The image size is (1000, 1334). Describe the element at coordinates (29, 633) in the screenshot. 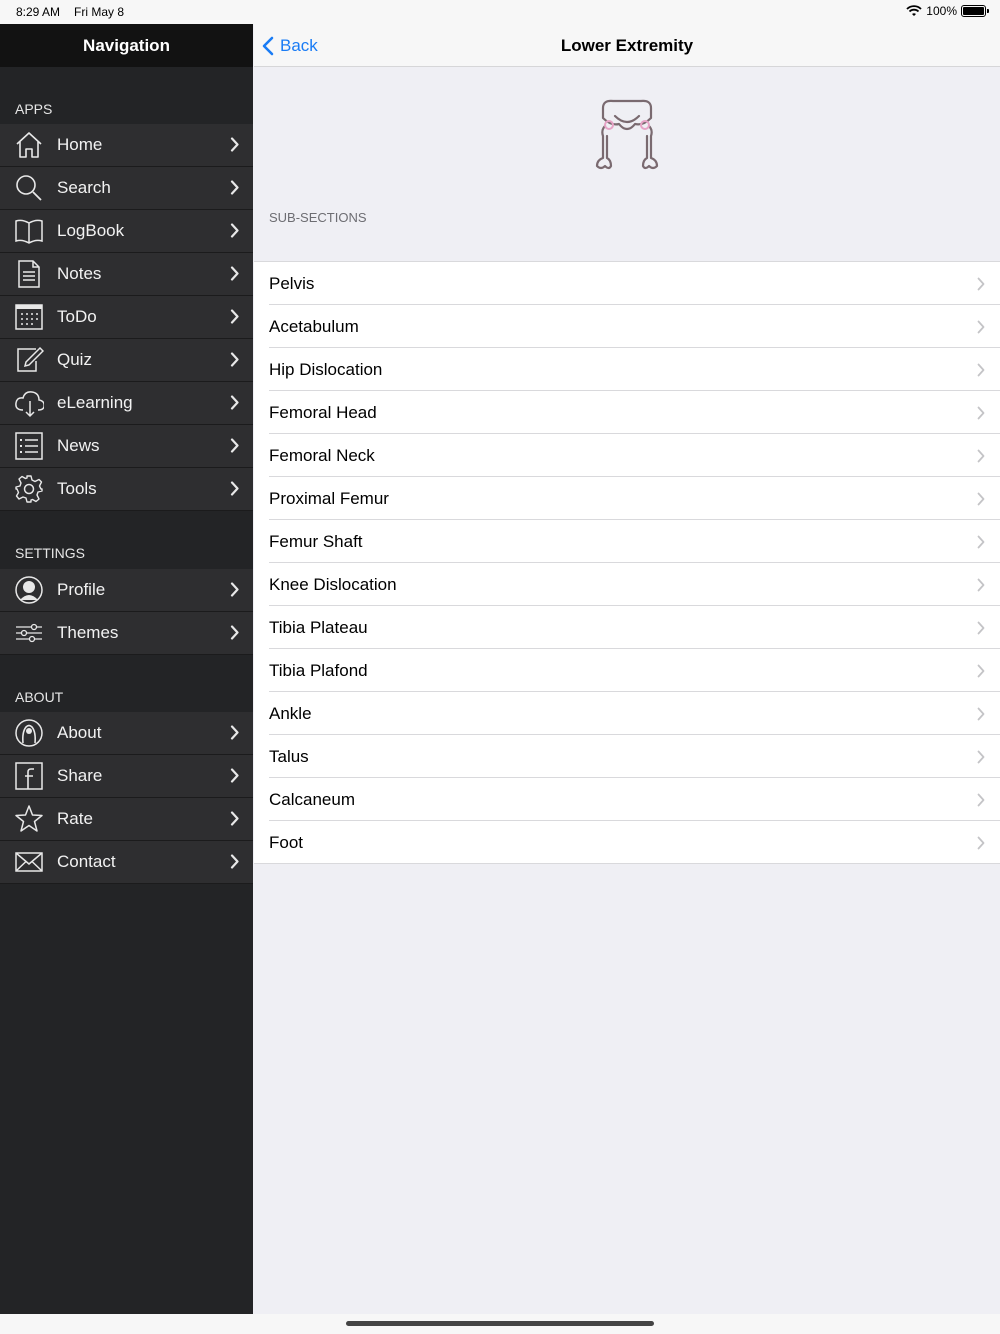

I see `sliders-icon` at that location.